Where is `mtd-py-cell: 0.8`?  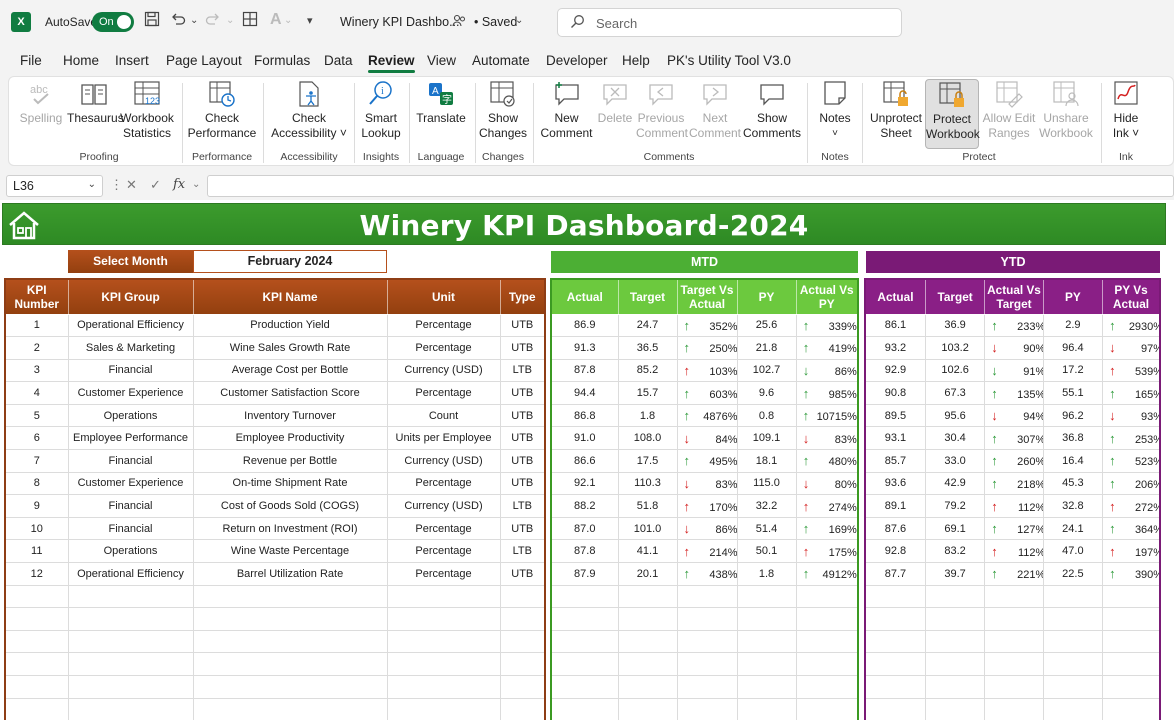
mtd-py-cell: 0.8 is located at coordinates (767, 416).